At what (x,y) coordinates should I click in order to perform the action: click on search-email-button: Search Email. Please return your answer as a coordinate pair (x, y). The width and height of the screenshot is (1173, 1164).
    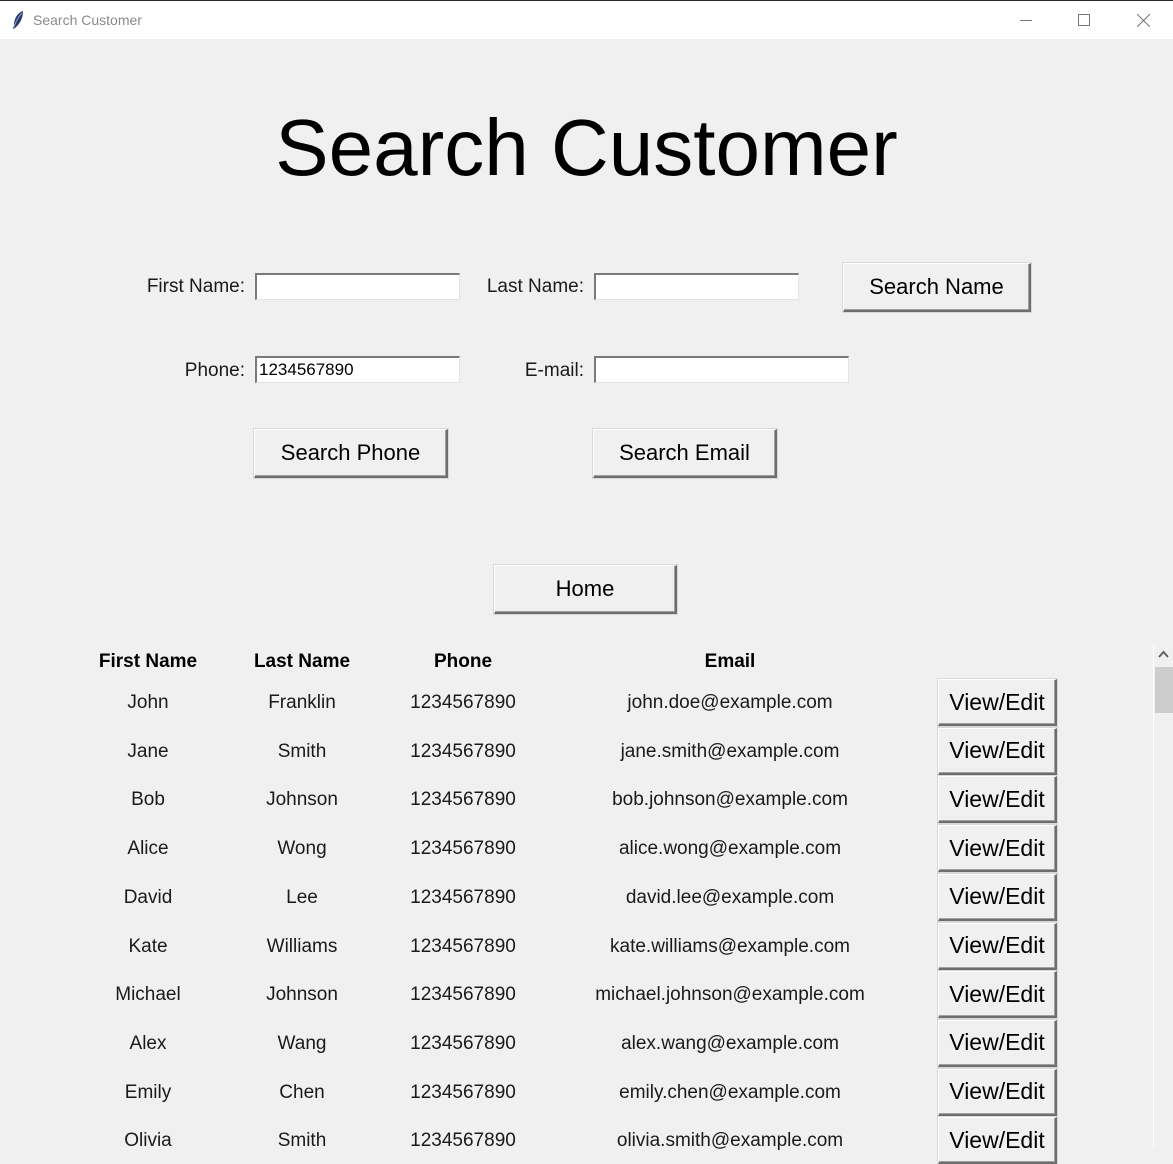
    Looking at the image, I should click on (685, 453).